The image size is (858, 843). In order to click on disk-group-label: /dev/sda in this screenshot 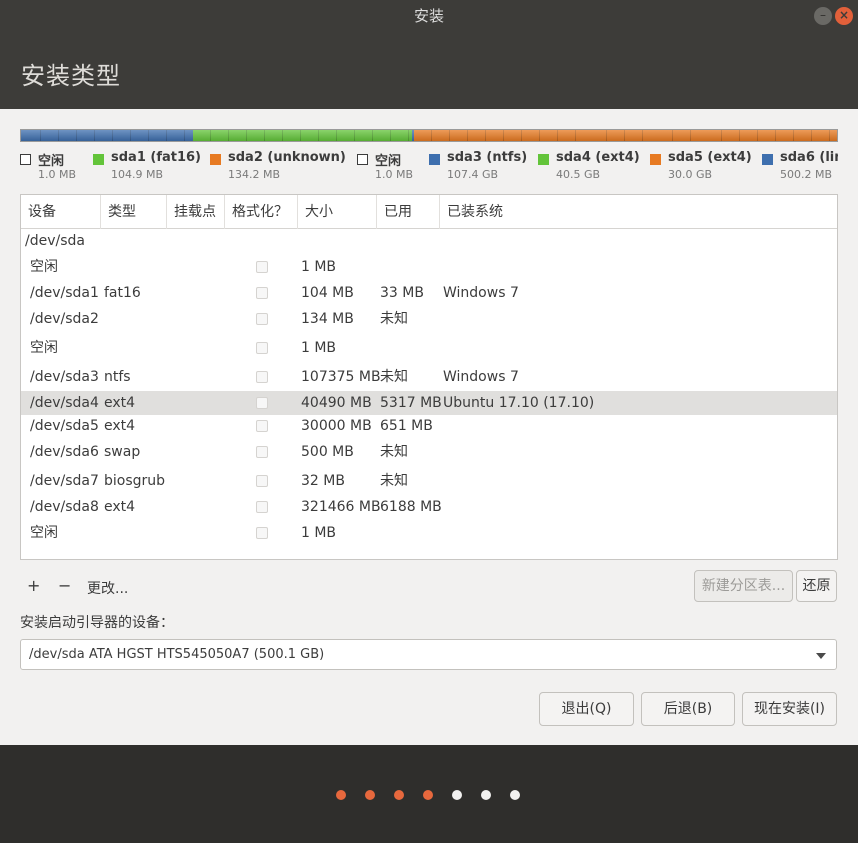, I will do `click(55, 241)`.